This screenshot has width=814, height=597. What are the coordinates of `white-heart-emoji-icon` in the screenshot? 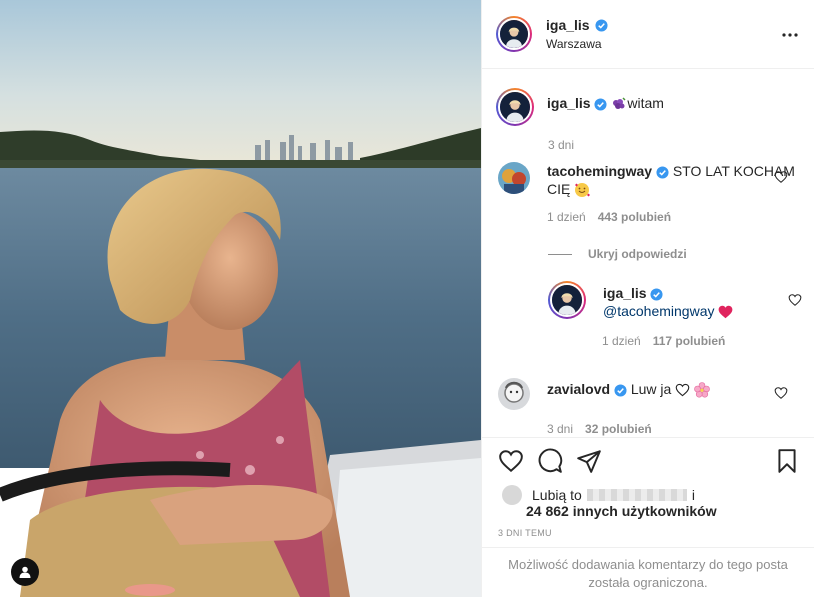 It's located at (682, 390).